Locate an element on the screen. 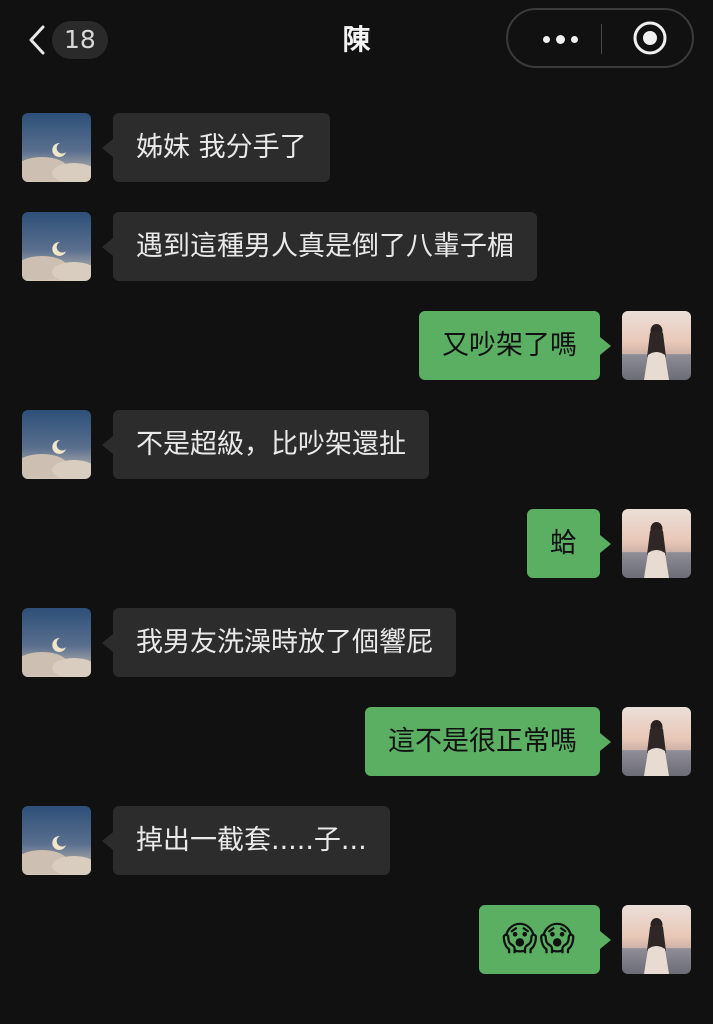 Image resolution: width=713 pixels, height=1024 pixels. outgoing-message: 又吵架了嗎 is located at coordinates (515, 345).